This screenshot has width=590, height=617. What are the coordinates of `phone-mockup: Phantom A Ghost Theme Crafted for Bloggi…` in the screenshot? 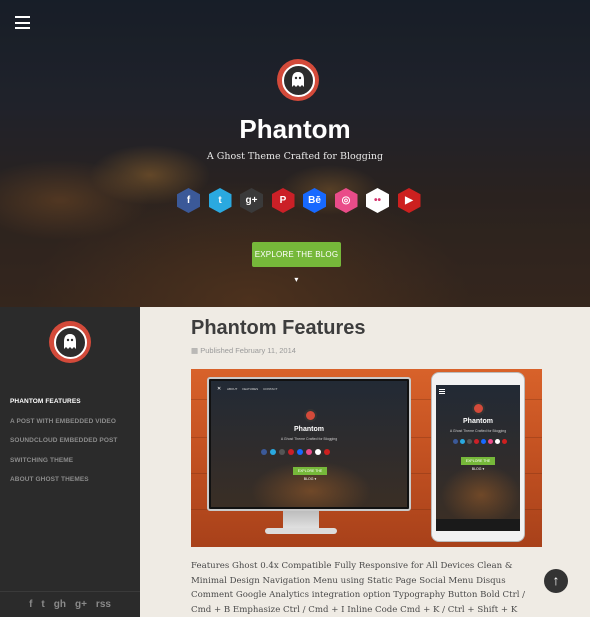 It's located at (478, 457).